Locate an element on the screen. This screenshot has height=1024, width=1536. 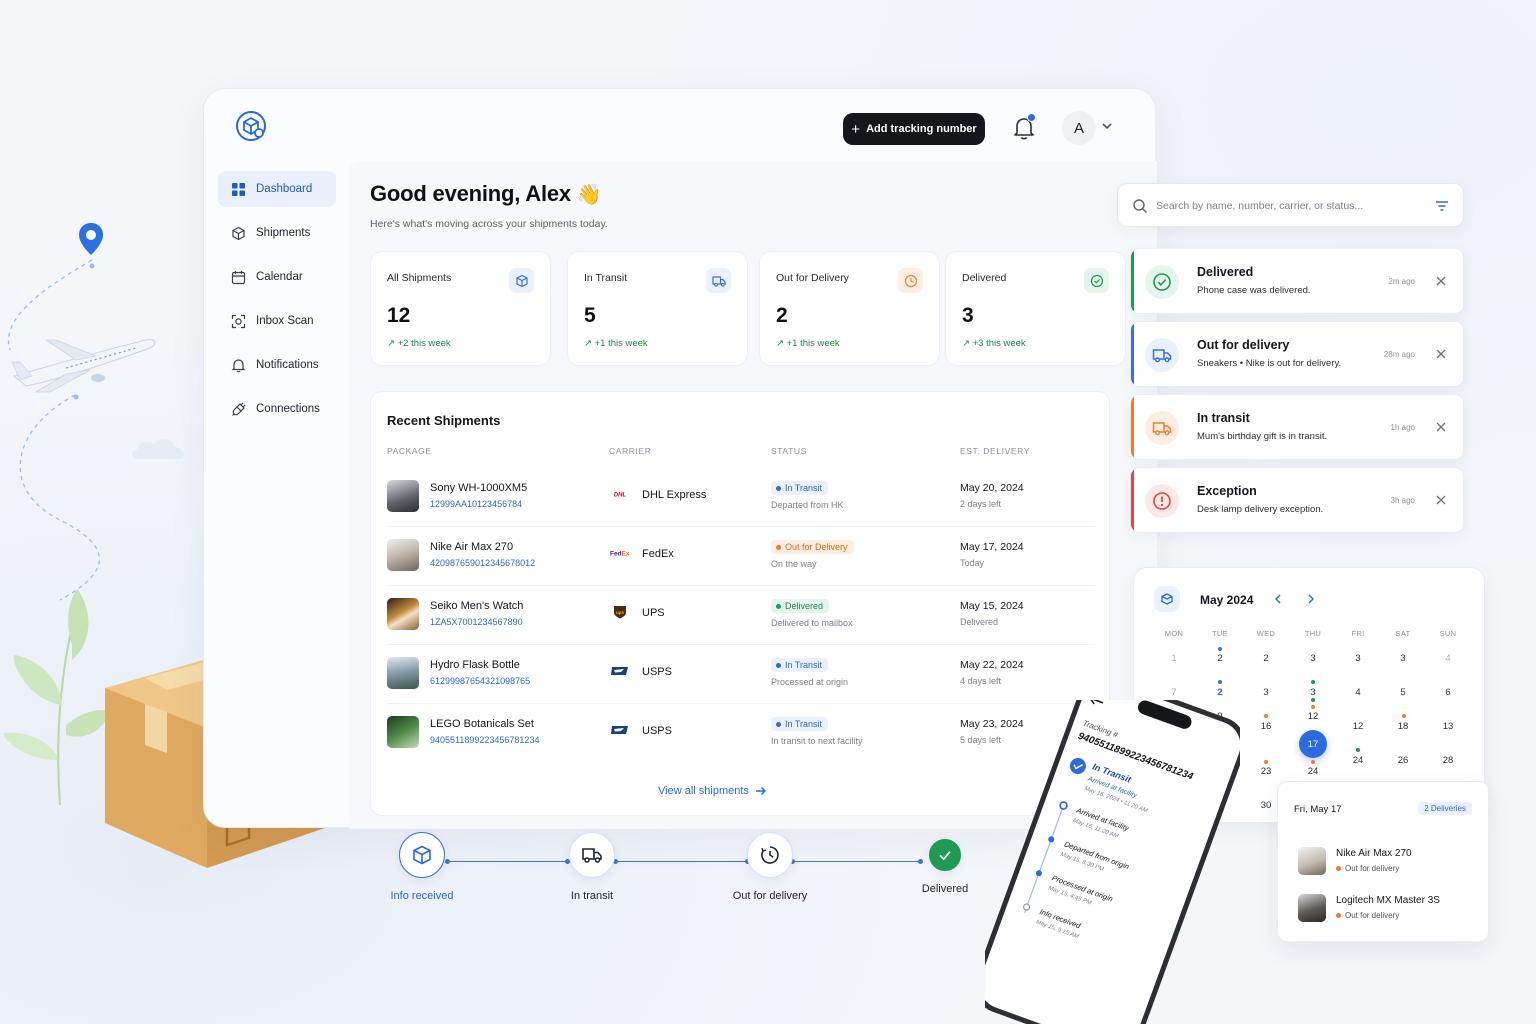
package-name: Hydro Flask Bottle is located at coordinates (475, 665).